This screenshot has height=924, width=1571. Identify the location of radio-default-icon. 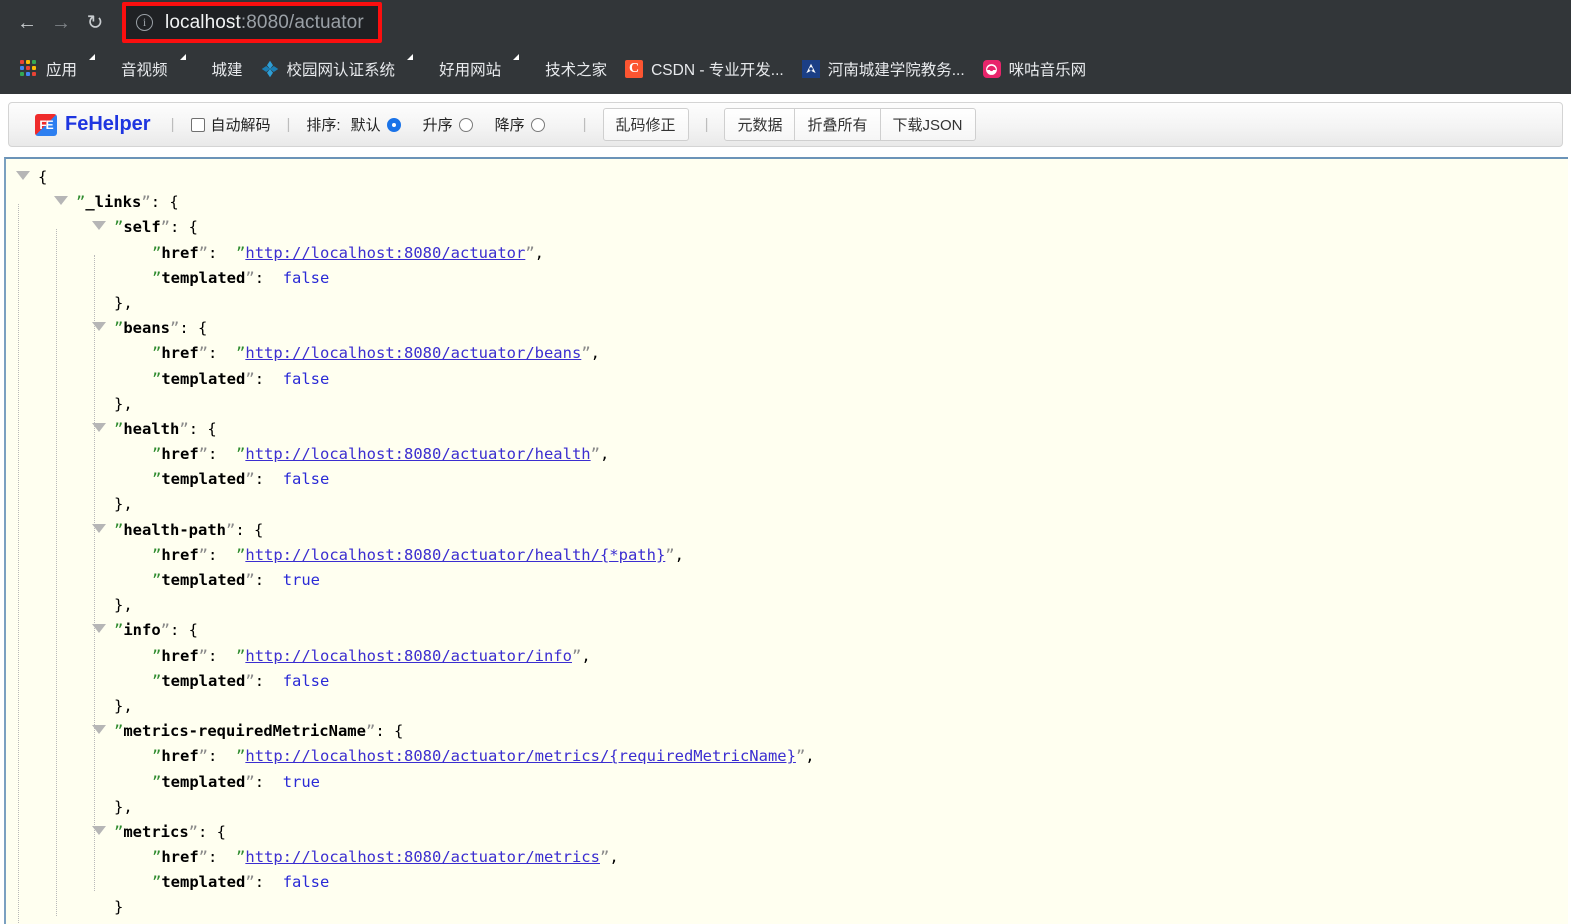
(393, 124).